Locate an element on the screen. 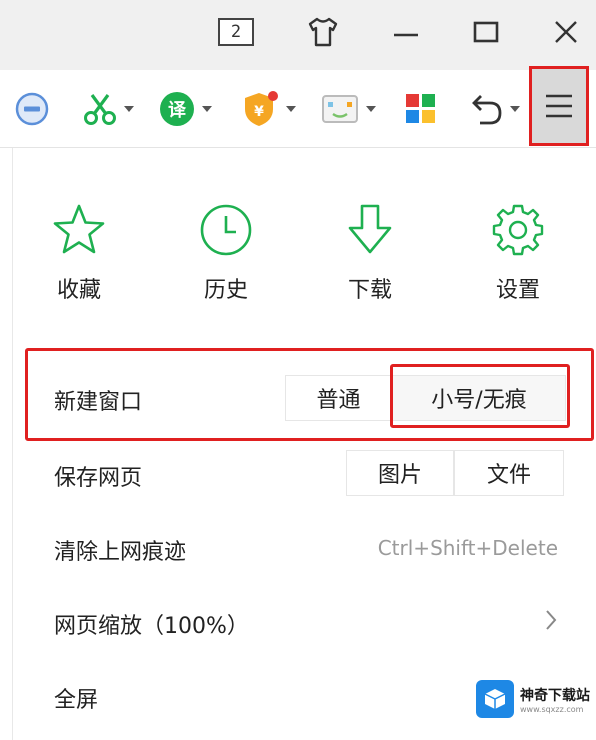 The width and height of the screenshot is (596, 740). history-button: 历史 is located at coordinates (226, 253).